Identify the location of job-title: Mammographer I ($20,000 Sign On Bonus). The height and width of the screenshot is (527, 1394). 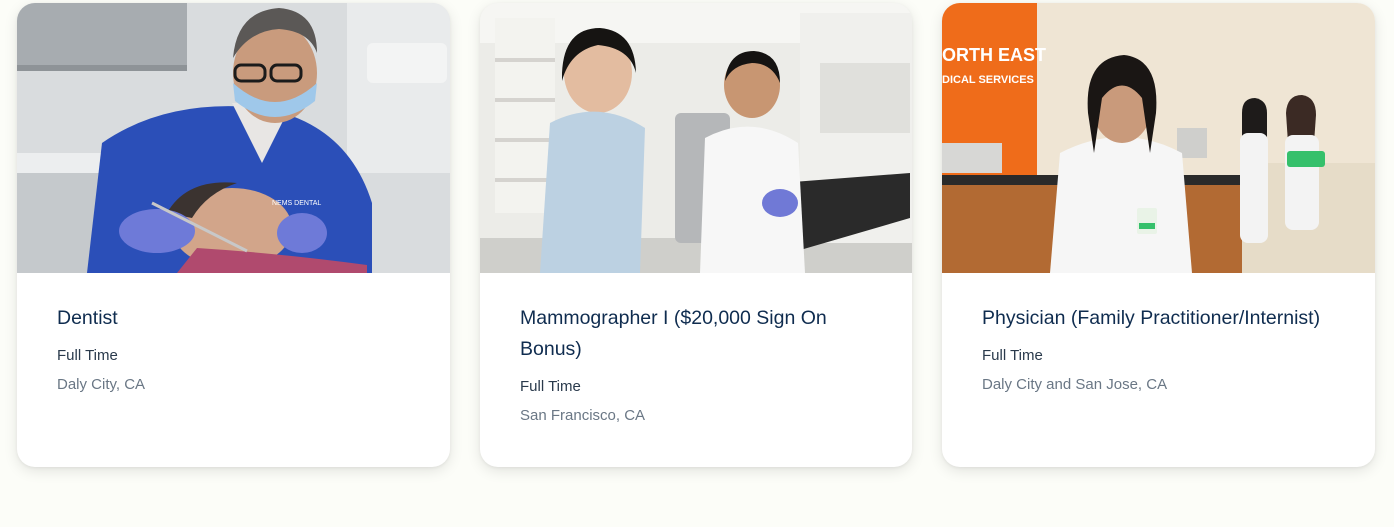
(696, 334).